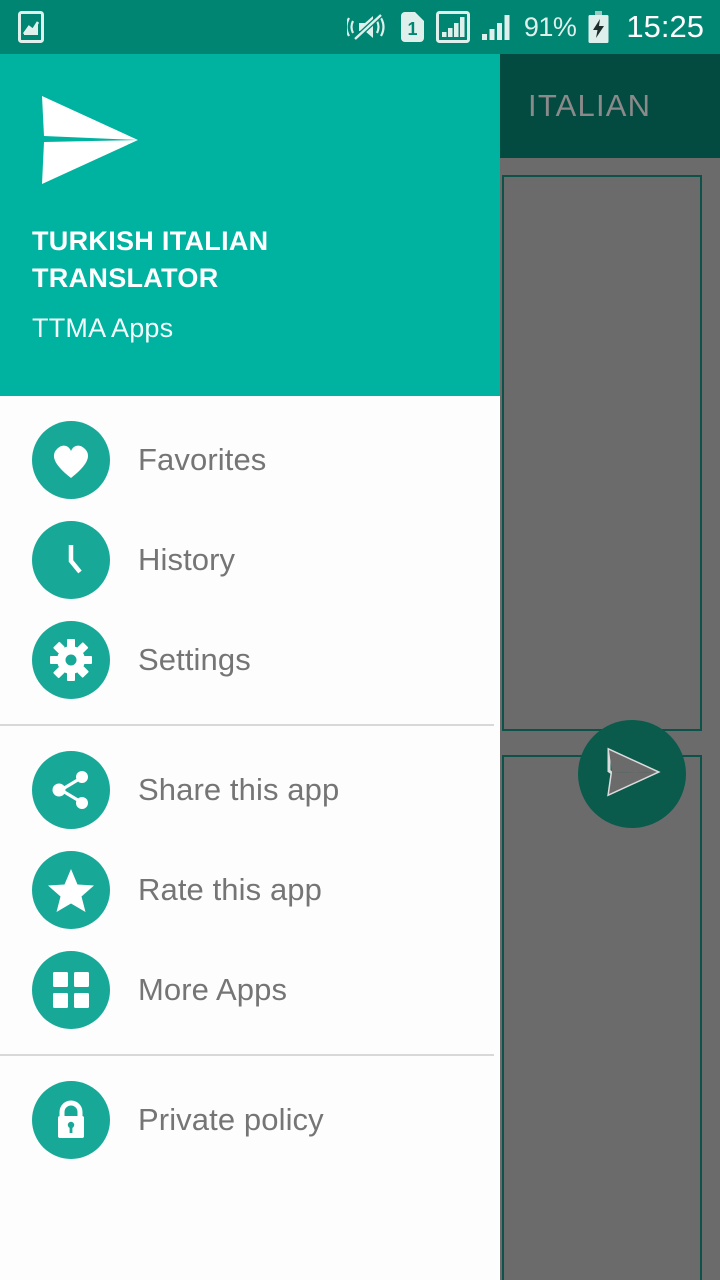  What do you see at coordinates (213, 989) in the screenshot?
I see `drawer-item-label: More Apps` at bounding box center [213, 989].